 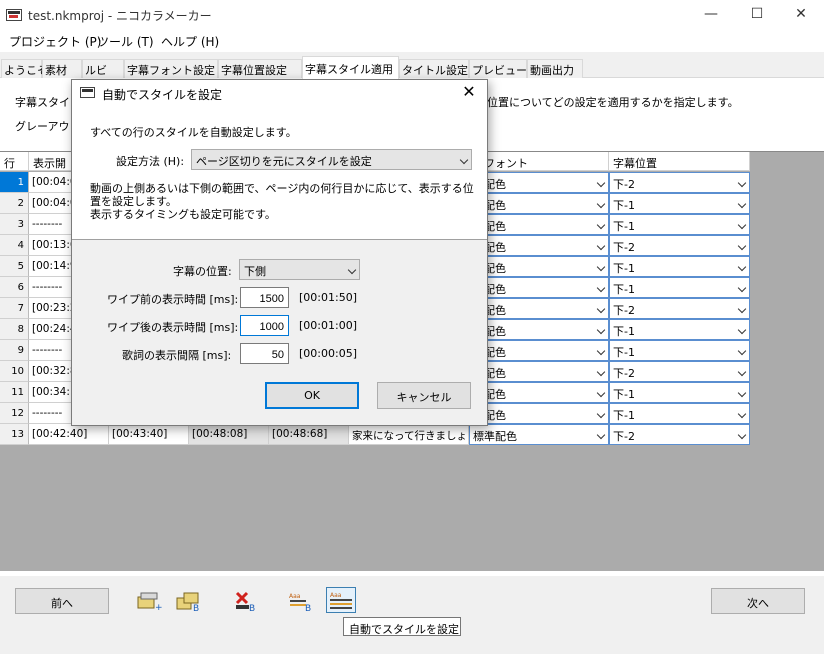 I want to click on cell-lyric: 家来になって行きましょう, so click(x=409, y=434).